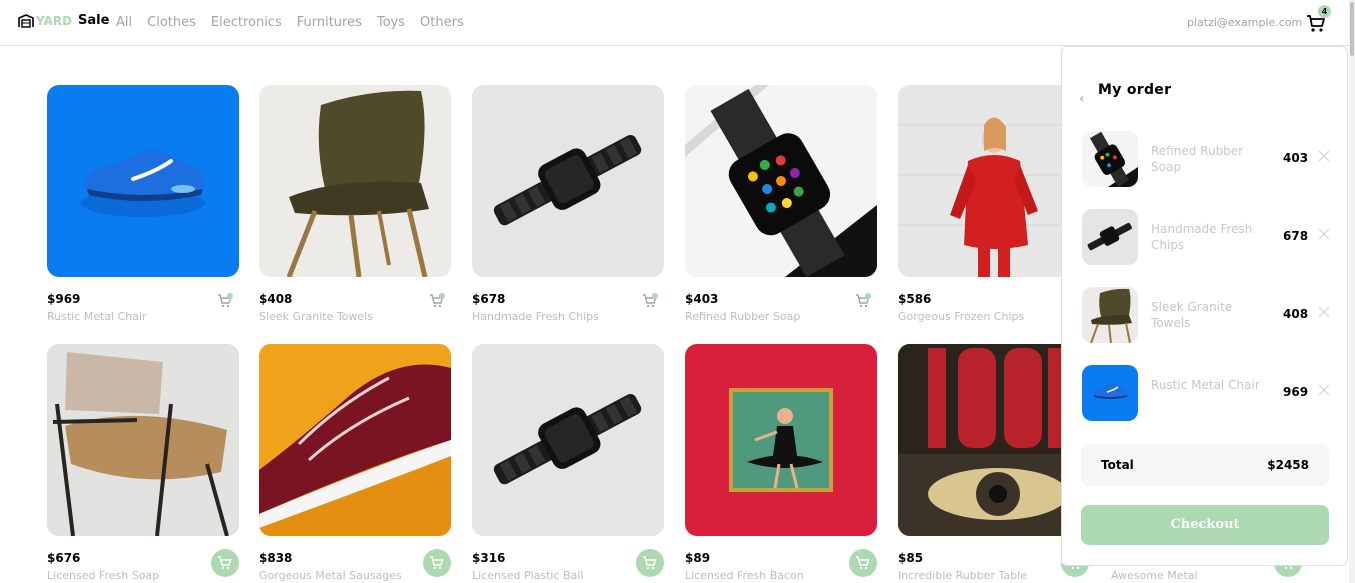  Describe the element at coordinates (246, 22) in the screenshot. I see `nav-link-electronics: Electronics` at that location.